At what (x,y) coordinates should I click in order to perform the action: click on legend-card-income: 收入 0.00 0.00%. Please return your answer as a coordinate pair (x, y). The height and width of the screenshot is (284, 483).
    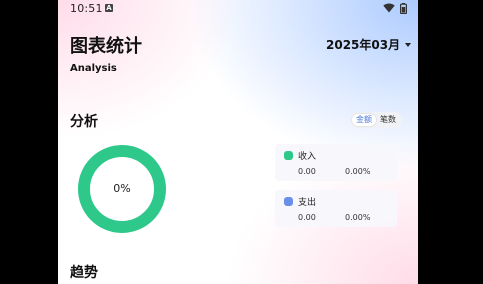
    Looking at the image, I should click on (336, 162).